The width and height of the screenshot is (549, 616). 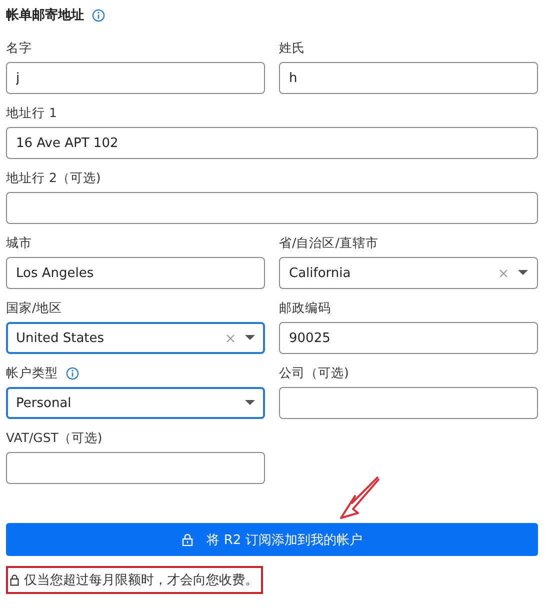 I want to click on select-value: Personal, so click(x=44, y=403).